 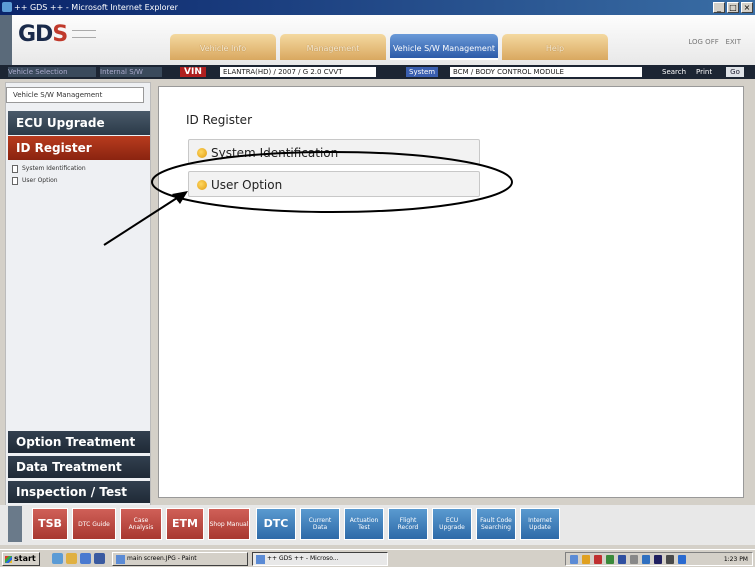 What do you see at coordinates (162, 558) in the screenshot?
I see `task-label: main screen.JPG - Paint` at bounding box center [162, 558].